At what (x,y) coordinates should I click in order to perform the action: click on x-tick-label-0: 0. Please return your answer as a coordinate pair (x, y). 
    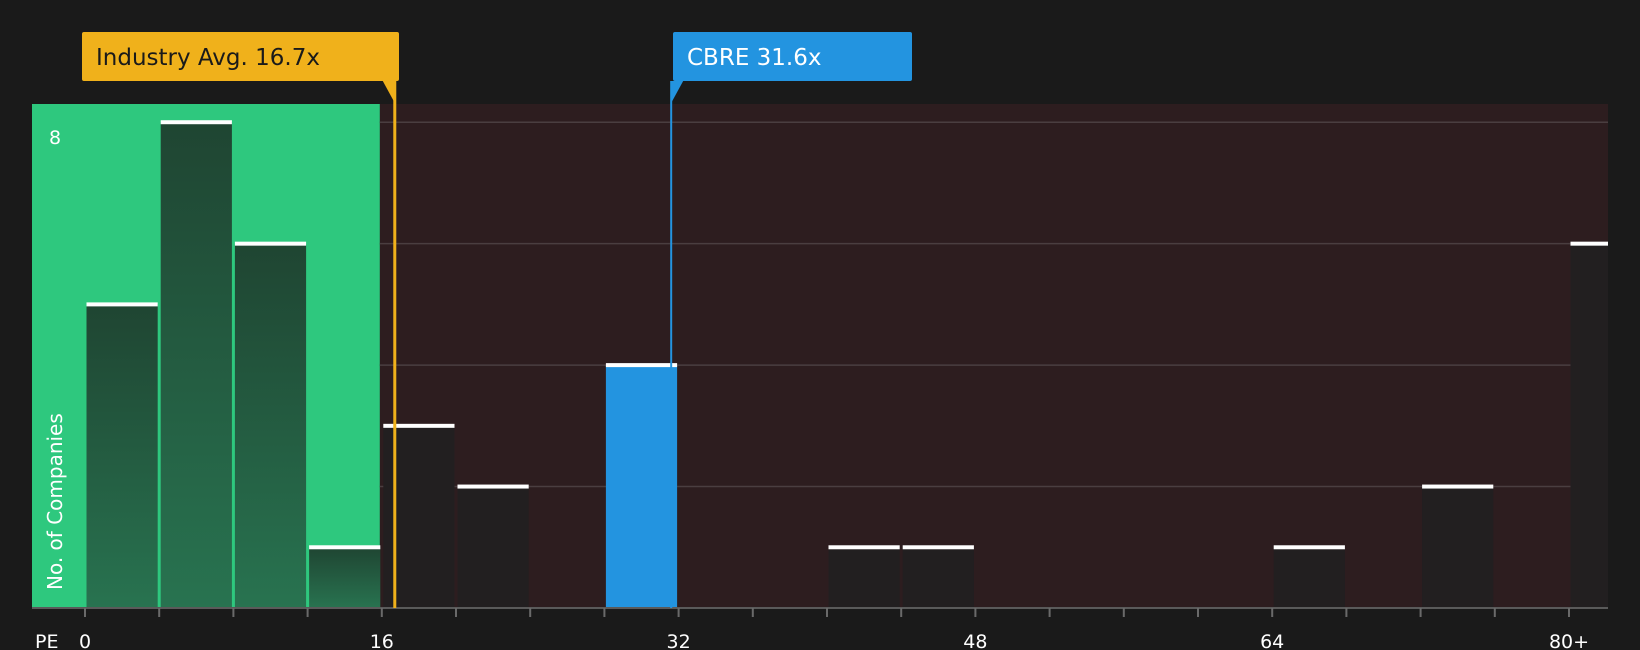
    Looking at the image, I should click on (85, 640).